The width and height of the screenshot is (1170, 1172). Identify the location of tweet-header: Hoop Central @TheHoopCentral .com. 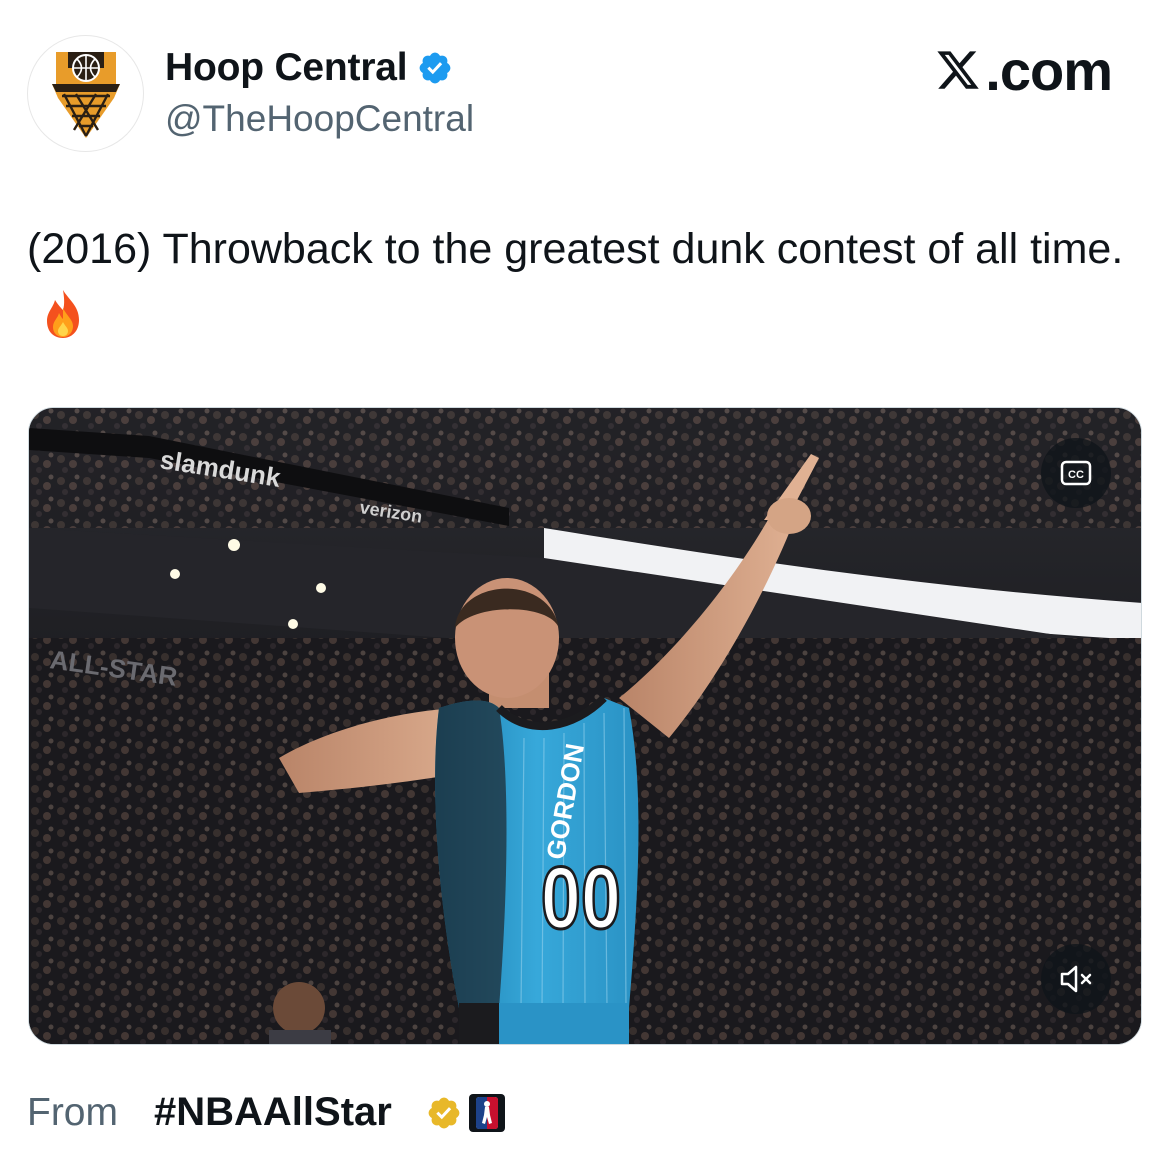
(585, 85).